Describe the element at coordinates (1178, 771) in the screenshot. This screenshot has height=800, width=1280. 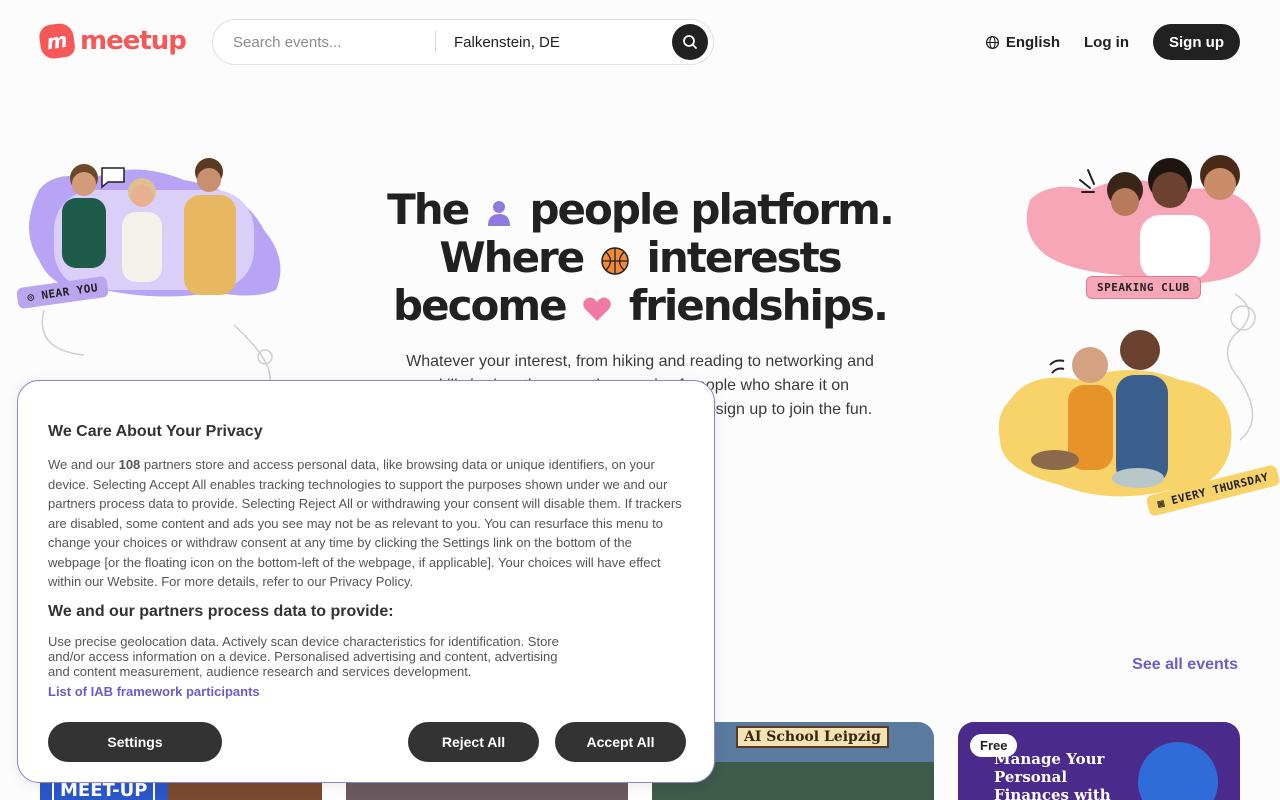
I see `event-card-4-photo` at that location.